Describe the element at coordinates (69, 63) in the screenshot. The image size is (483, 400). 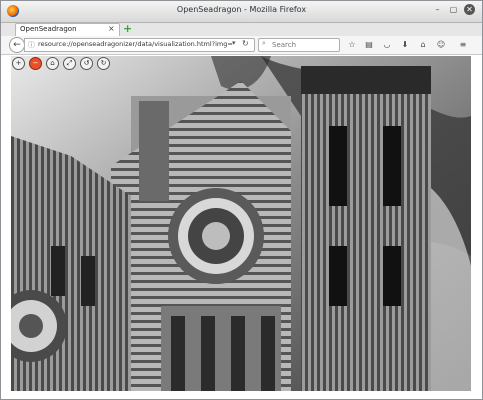
I see `fullscreen-button: ⤢` at that location.